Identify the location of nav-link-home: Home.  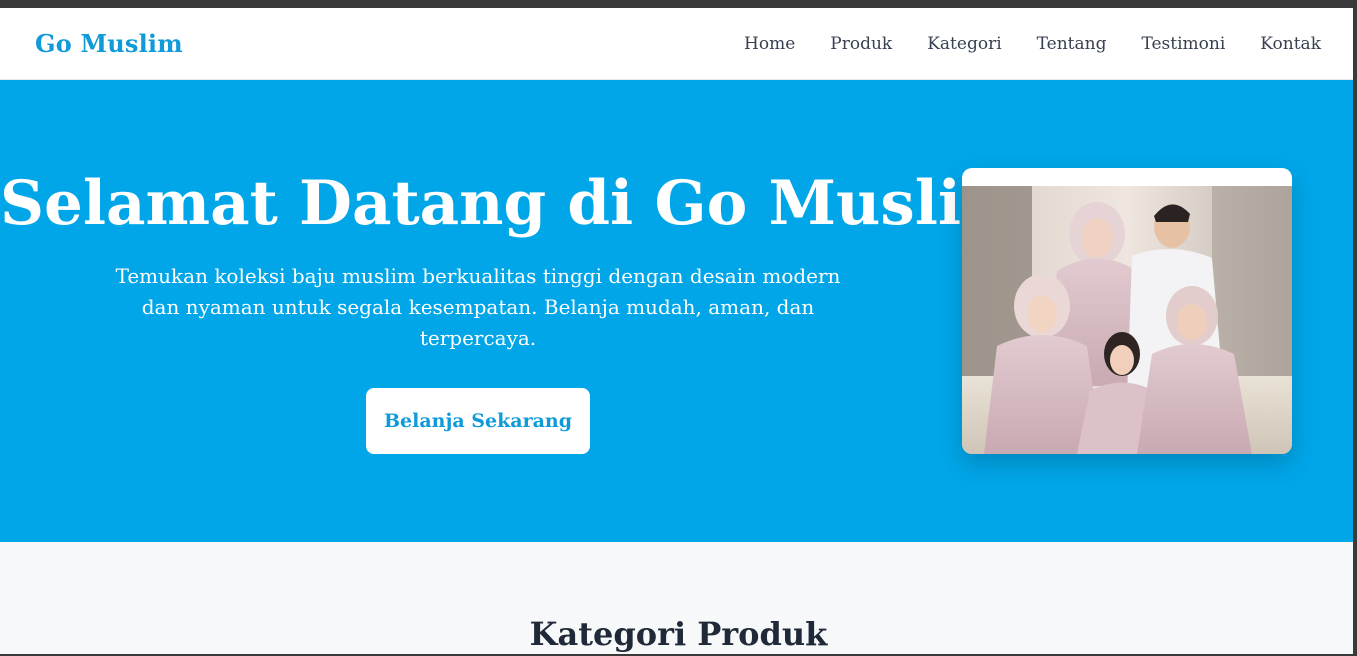
(769, 44).